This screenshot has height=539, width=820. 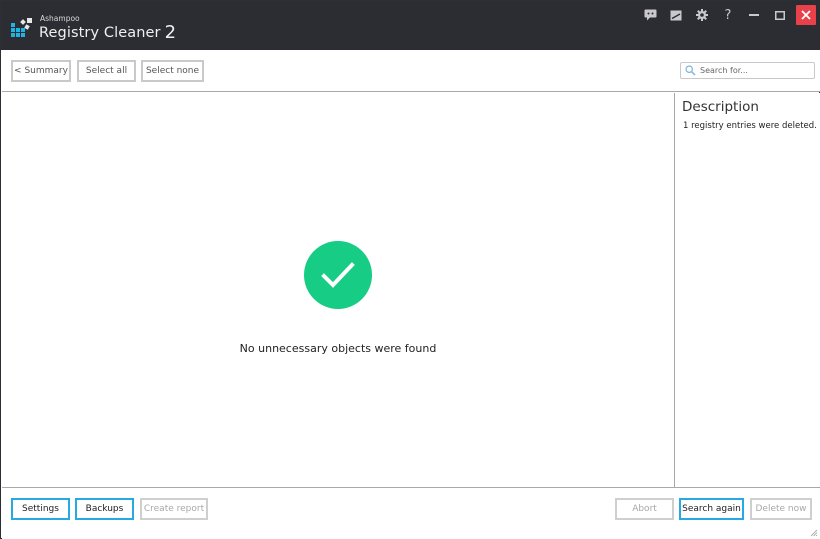 What do you see at coordinates (410, 25) in the screenshot?
I see `title-bar: Ashampoo Registry Cleaner 2 ?` at bounding box center [410, 25].